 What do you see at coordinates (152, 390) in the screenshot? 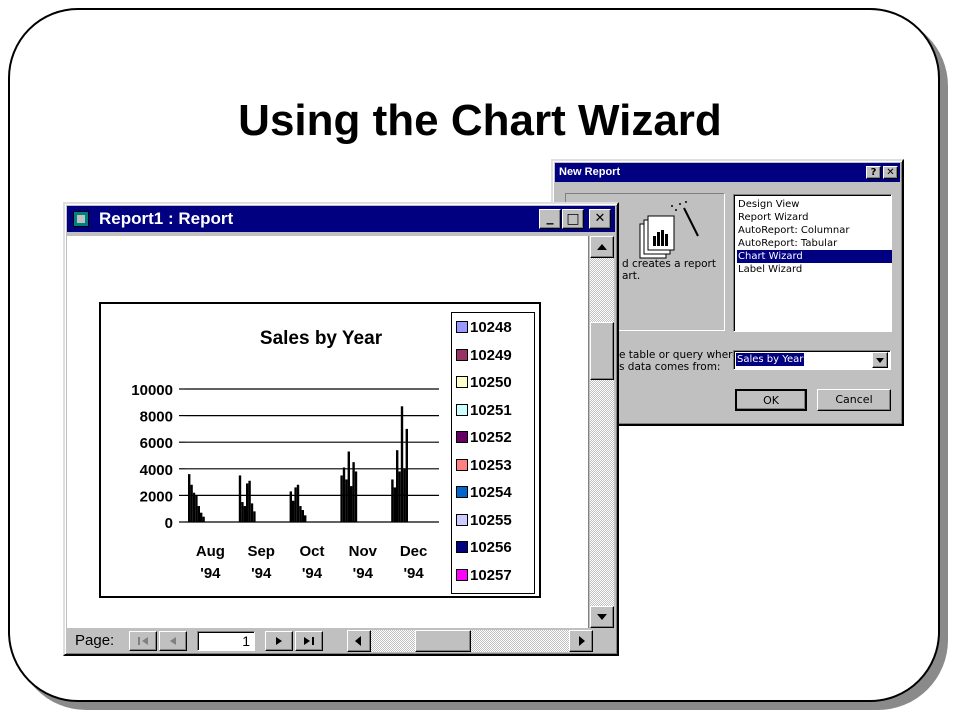
I see `y-tick-label: 10000` at bounding box center [152, 390].